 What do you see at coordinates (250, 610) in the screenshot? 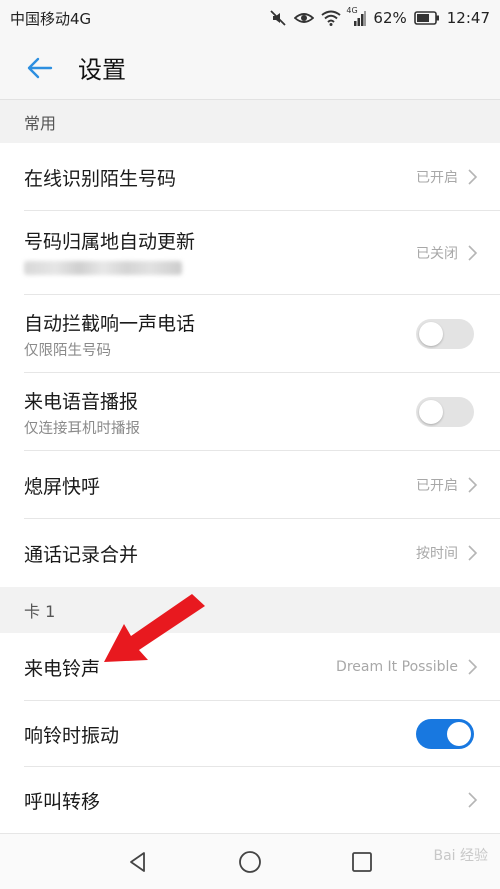
I see `section-header-card1: 卡 1` at bounding box center [250, 610].